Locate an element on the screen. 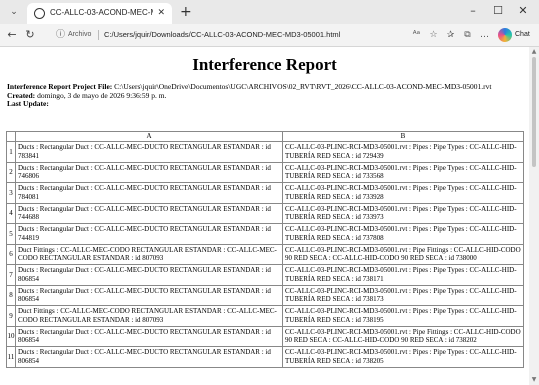 The height and width of the screenshot is (385, 539). row-index-cell: 5 is located at coordinates (11, 234).